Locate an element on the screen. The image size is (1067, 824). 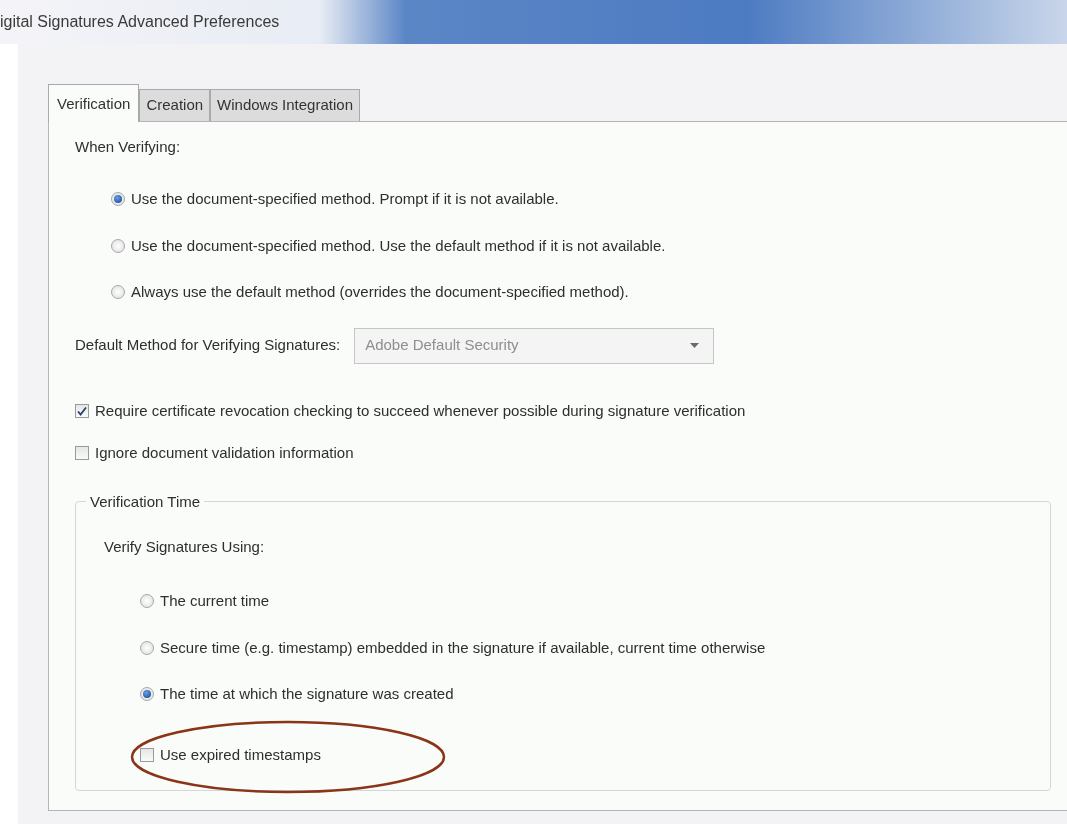
radio-label: Use the document-specified method. Use the default method if it is not available. is located at coordinates (398, 245).